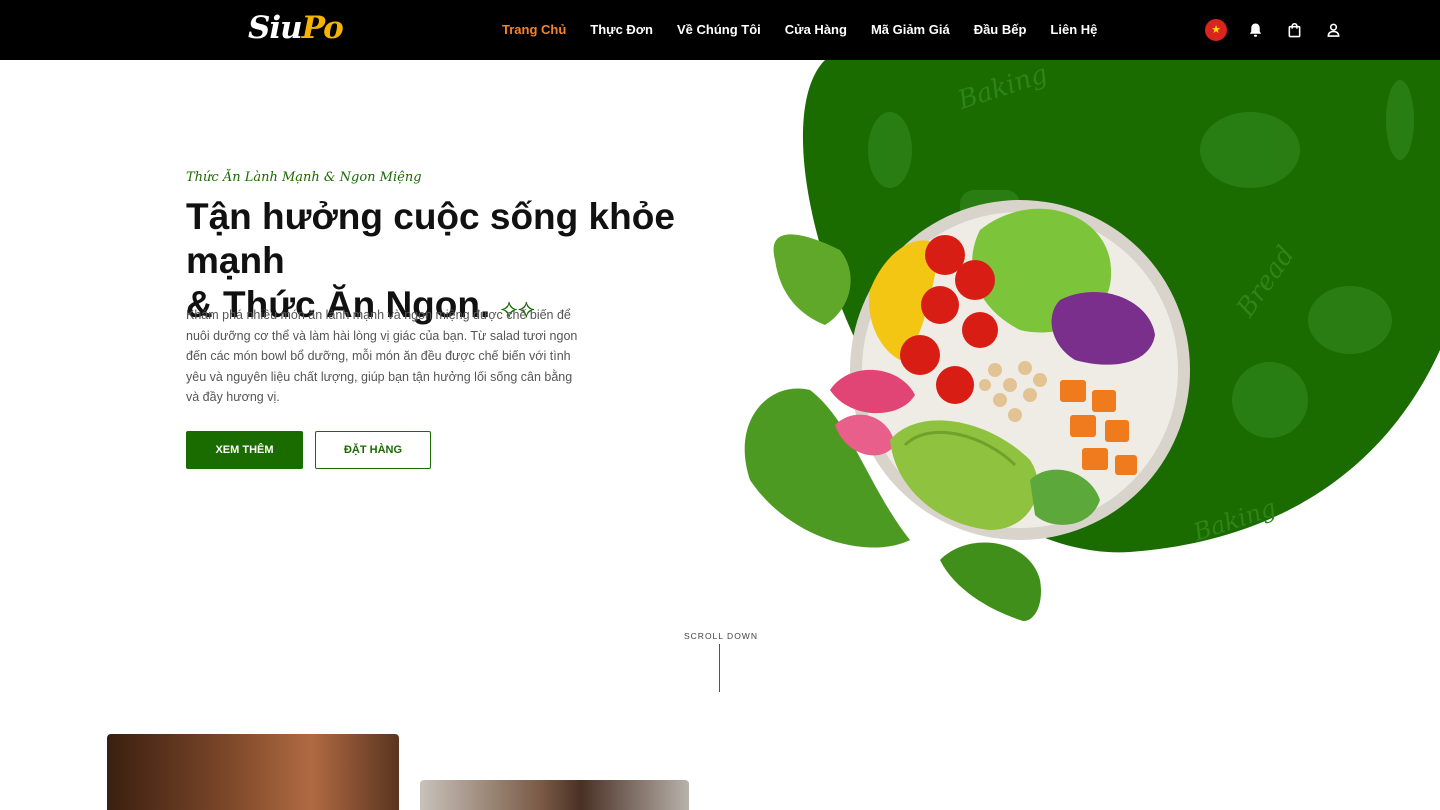  What do you see at coordinates (1294, 30) in the screenshot?
I see `shopping-bag-icon` at bounding box center [1294, 30].